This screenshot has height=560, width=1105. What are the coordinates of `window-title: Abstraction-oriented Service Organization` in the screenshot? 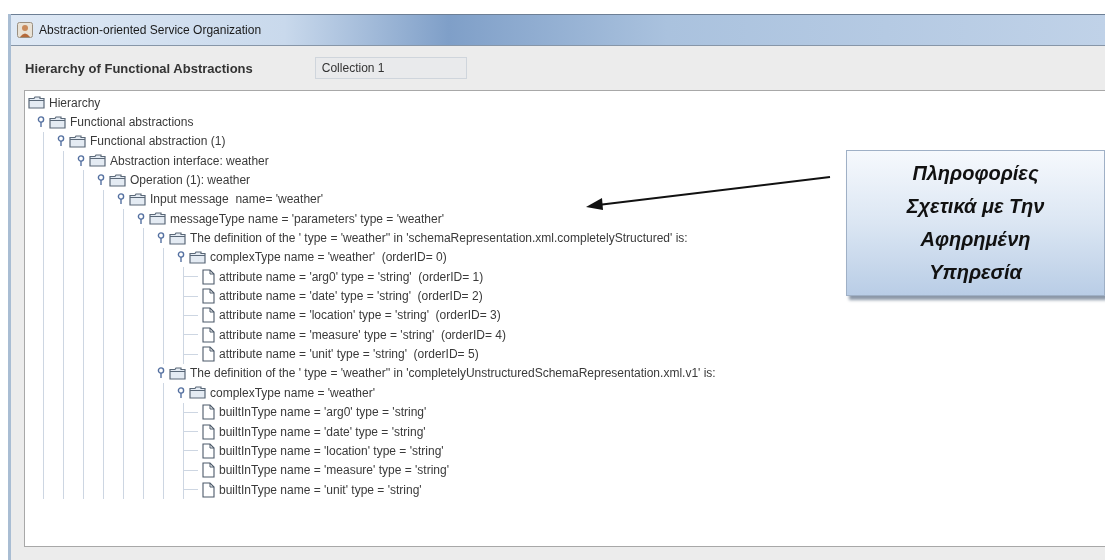 It's located at (150, 30).